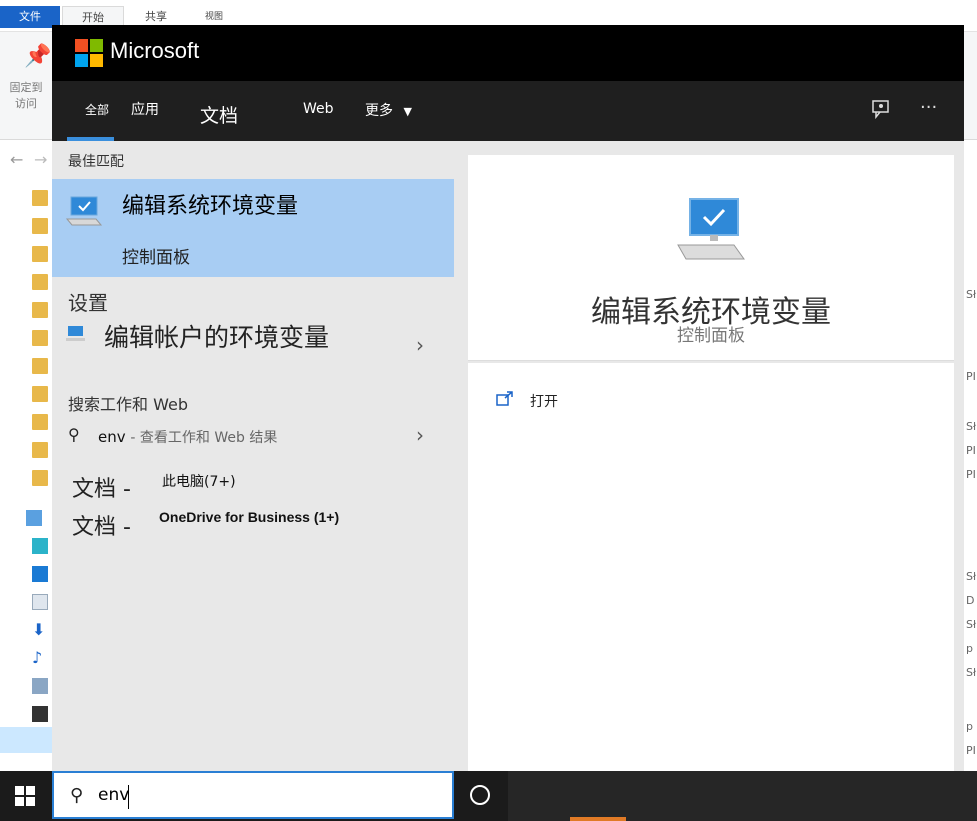  I want to click on start-header: Microsoft, so click(508, 53).